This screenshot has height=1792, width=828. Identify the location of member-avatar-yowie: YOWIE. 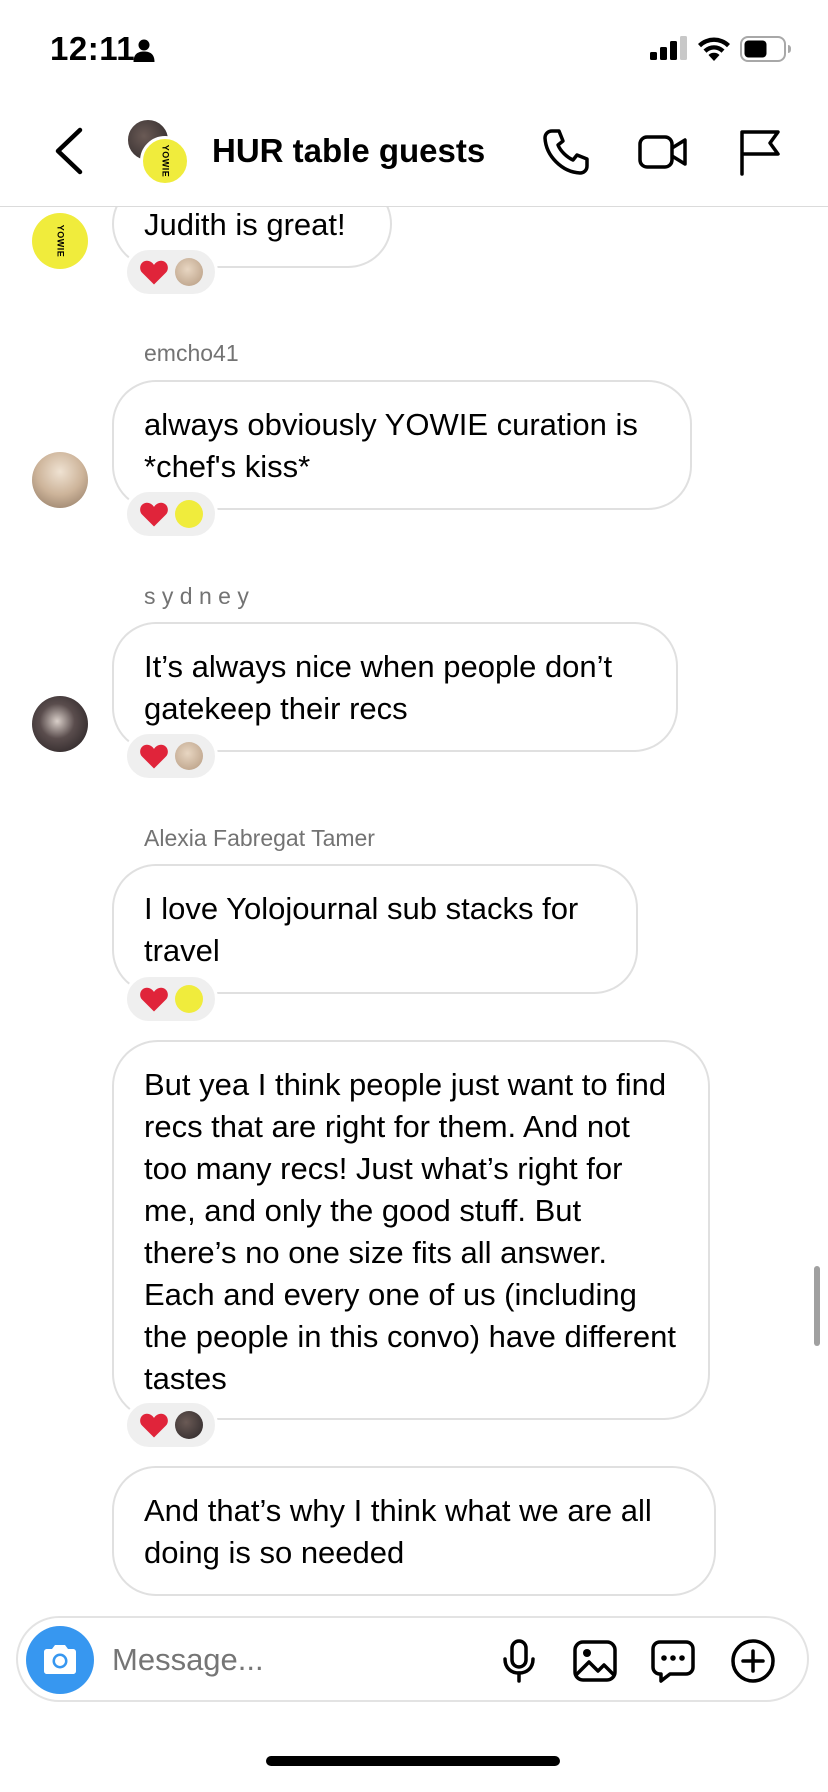
(165, 161).